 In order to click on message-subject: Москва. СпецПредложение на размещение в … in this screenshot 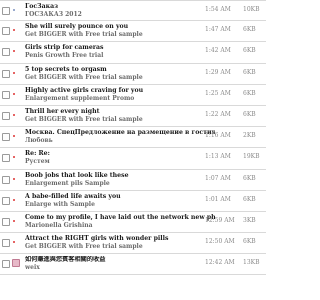, I will do `click(120, 132)`.